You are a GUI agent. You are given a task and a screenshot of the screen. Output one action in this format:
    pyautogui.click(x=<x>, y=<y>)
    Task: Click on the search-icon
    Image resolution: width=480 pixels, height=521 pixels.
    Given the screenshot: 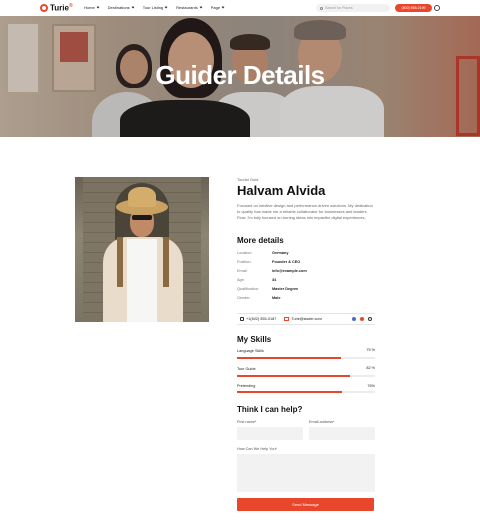 What is the action you would take?
    pyautogui.click(x=321, y=8)
    